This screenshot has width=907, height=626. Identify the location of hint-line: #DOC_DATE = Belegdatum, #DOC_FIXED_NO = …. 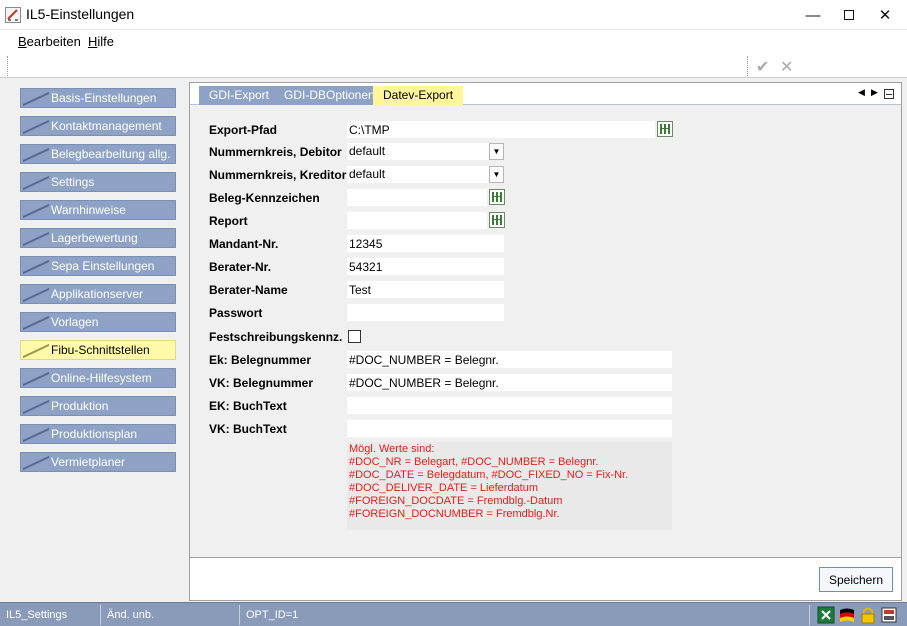
(489, 475).